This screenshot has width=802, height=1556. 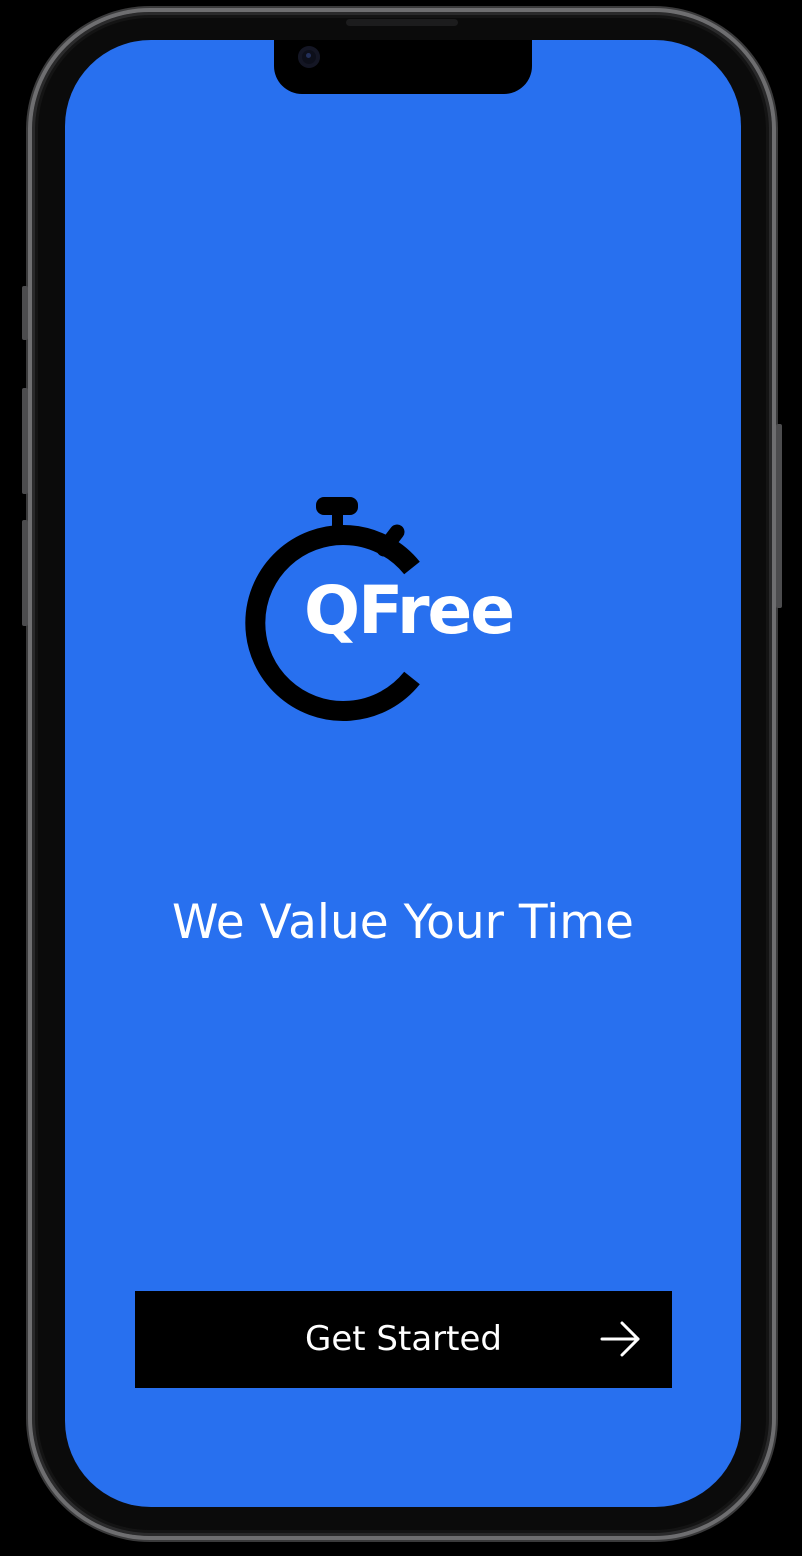 I want to click on speaker-grille, so click(x=402, y=22).